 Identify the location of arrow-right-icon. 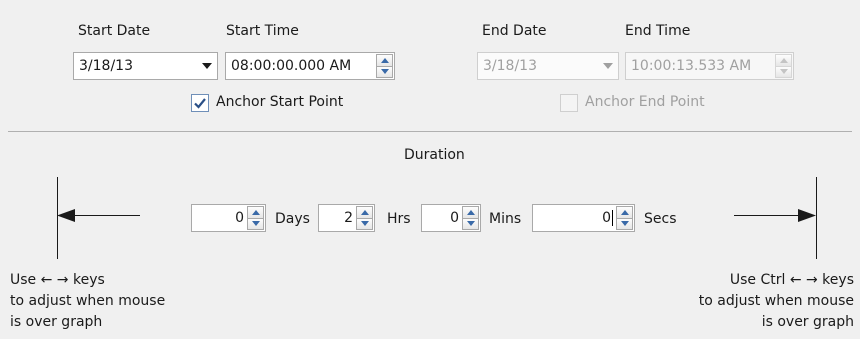
(807, 215).